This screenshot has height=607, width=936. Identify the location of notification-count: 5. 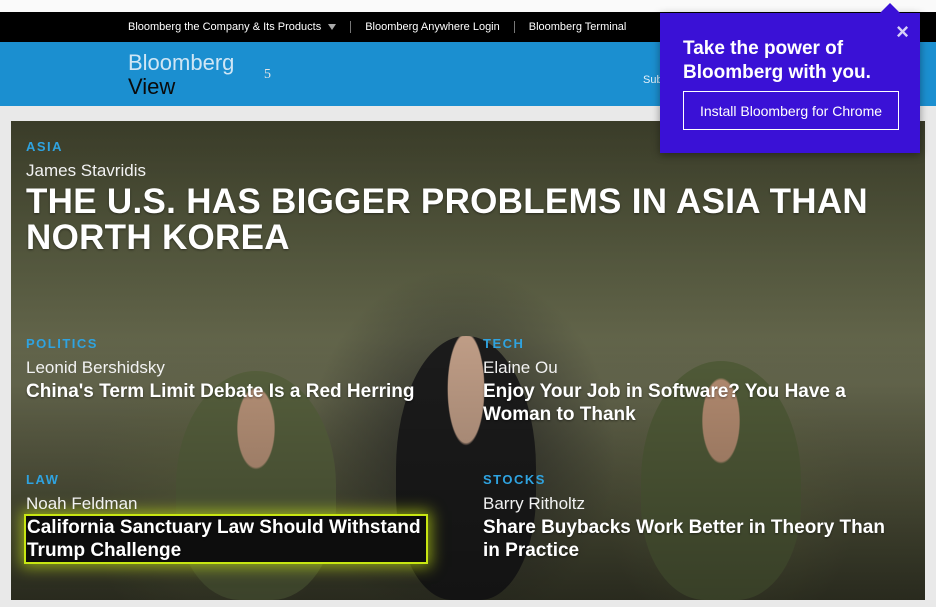
(267, 75).